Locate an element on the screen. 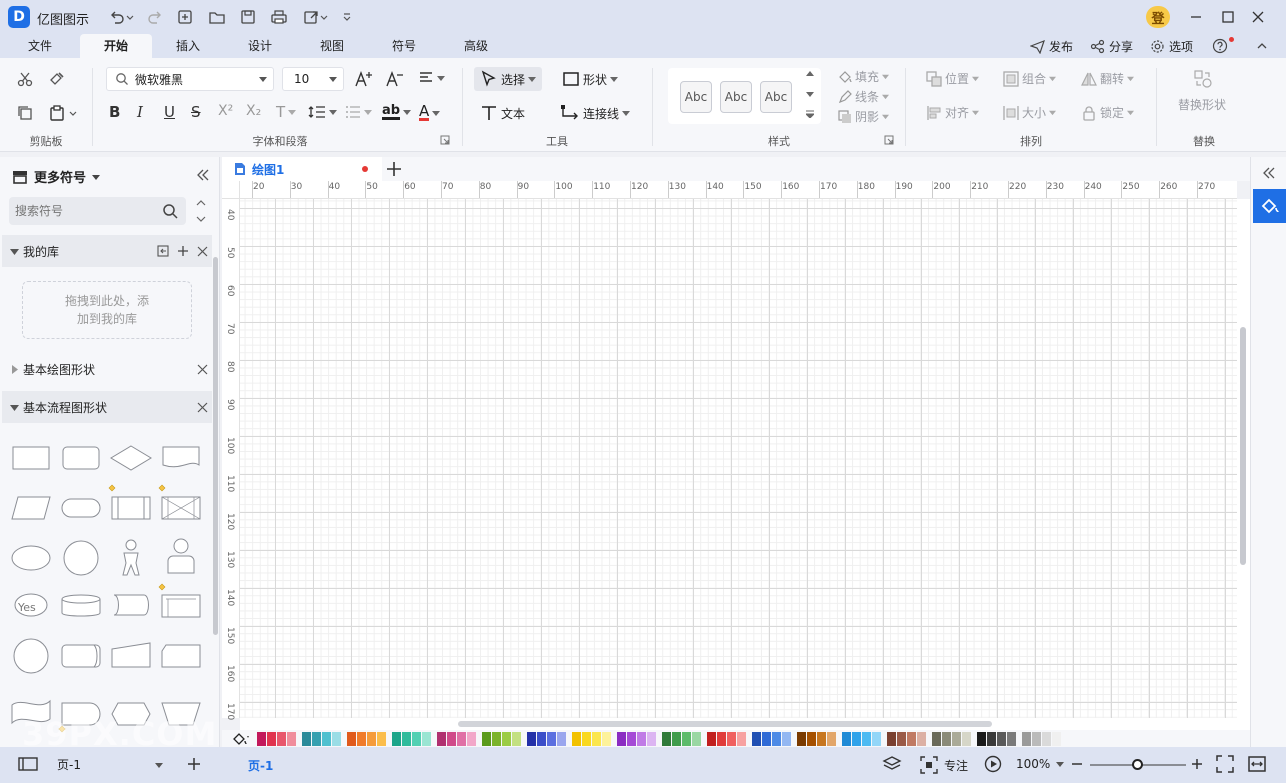 Image resolution: width=1286 pixels, height=783 pixels. lock-button: 锁定 is located at coordinates (1108, 112).